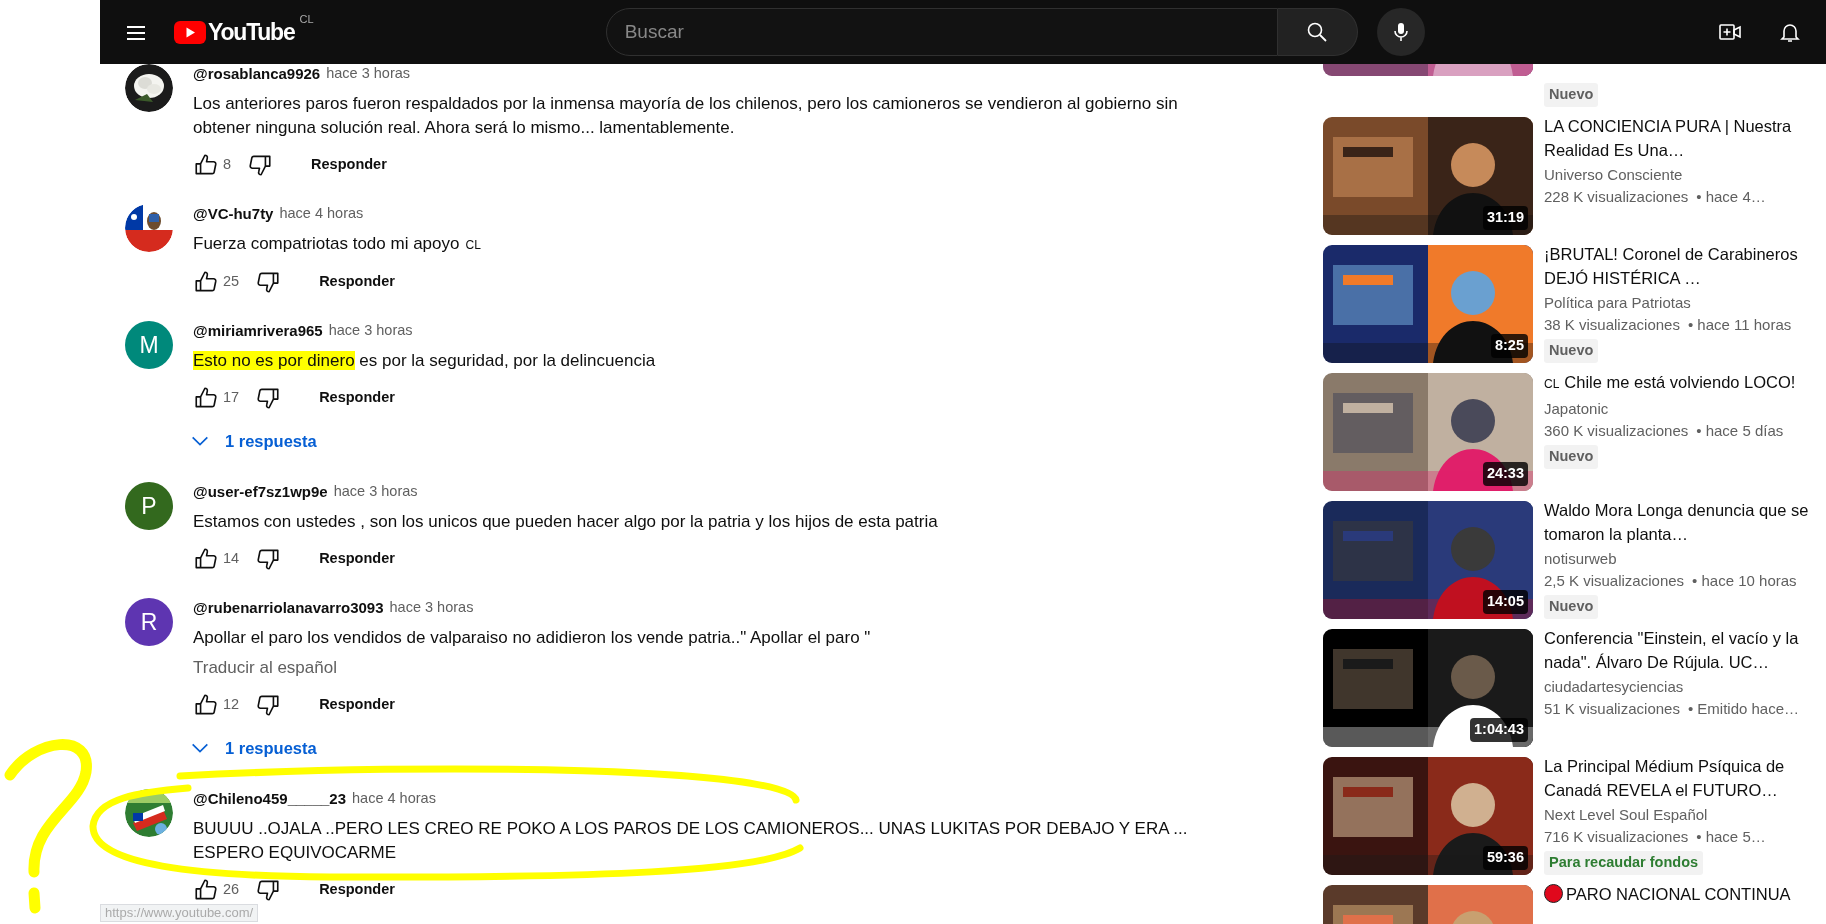 The width and height of the screenshot is (1826, 924). Describe the element at coordinates (1580, 558) in the screenshot. I see `channel-name: notisurweb` at that location.